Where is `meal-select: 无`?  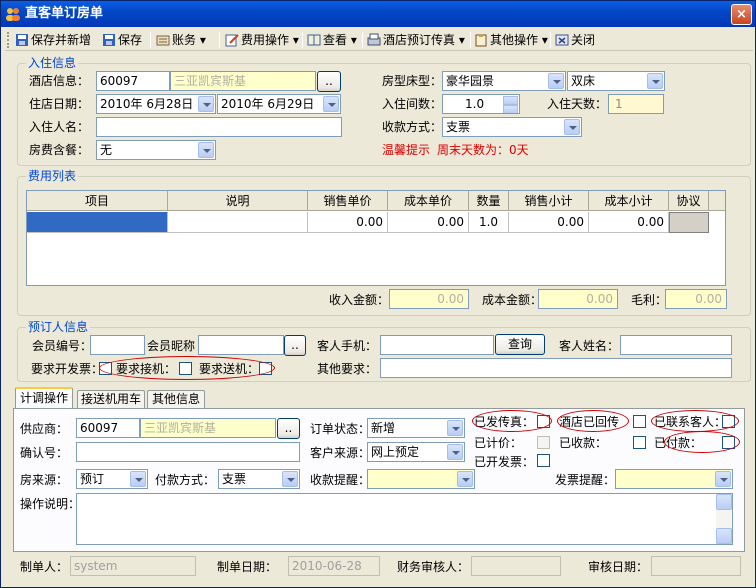
meal-select: 无 is located at coordinates (156, 150).